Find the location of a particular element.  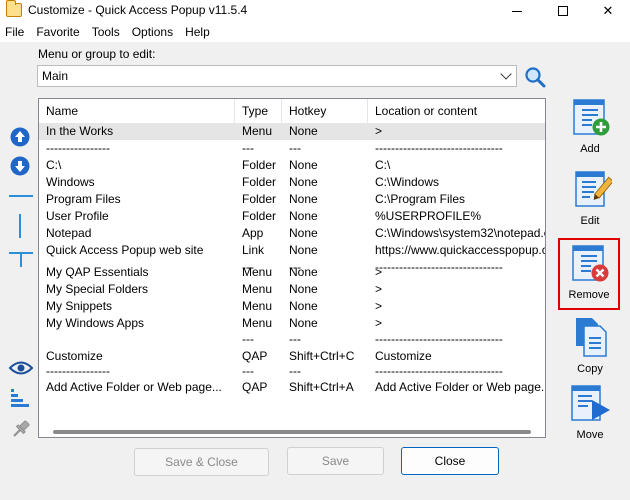

cell-type: Link is located at coordinates (253, 250).